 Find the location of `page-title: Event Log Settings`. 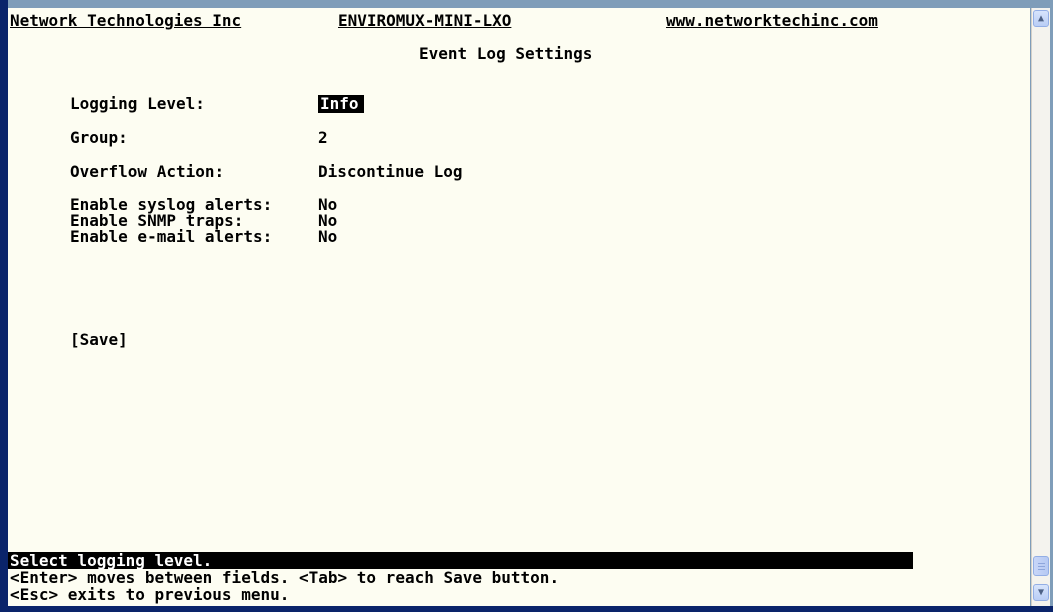

page-title: Event Log Settings is located at coordinates (506, 53).